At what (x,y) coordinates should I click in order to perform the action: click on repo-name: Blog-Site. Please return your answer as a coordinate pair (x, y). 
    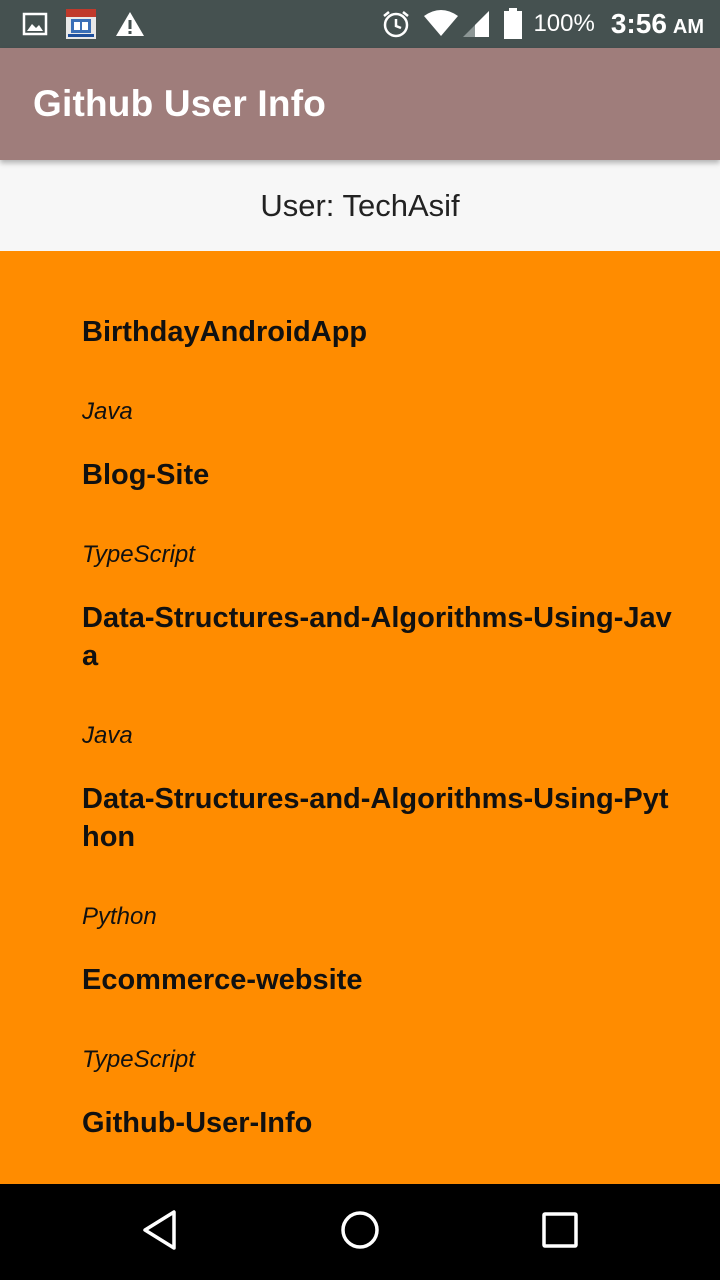
    Looking at the image, I should click on (146, 475).